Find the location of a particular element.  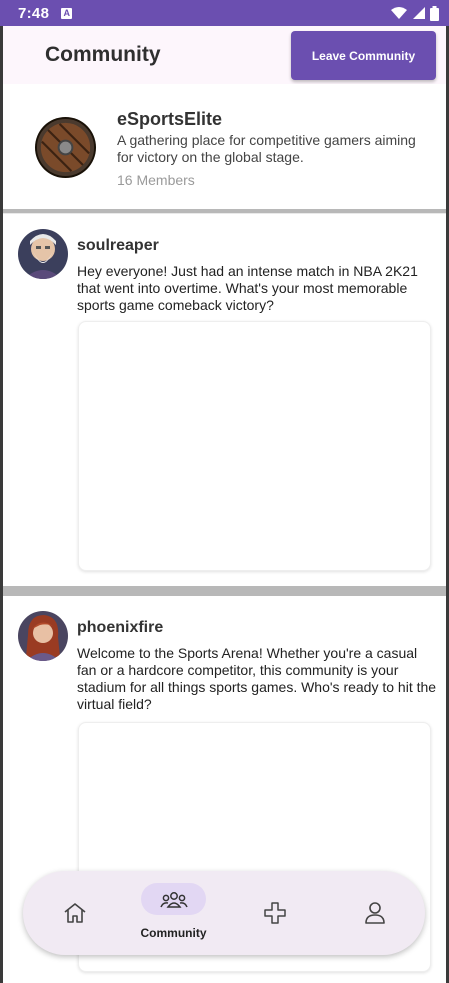

wooden-shield-icon is located at coordinates (65, 147).